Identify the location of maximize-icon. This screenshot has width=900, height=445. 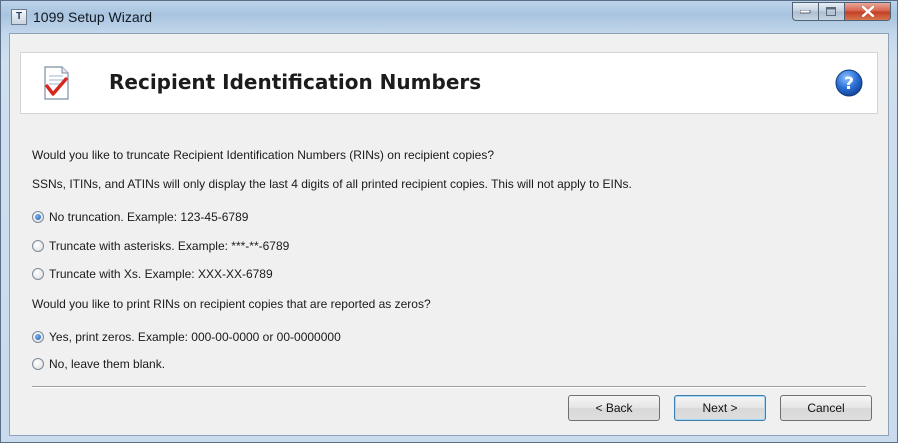
(831, 11).